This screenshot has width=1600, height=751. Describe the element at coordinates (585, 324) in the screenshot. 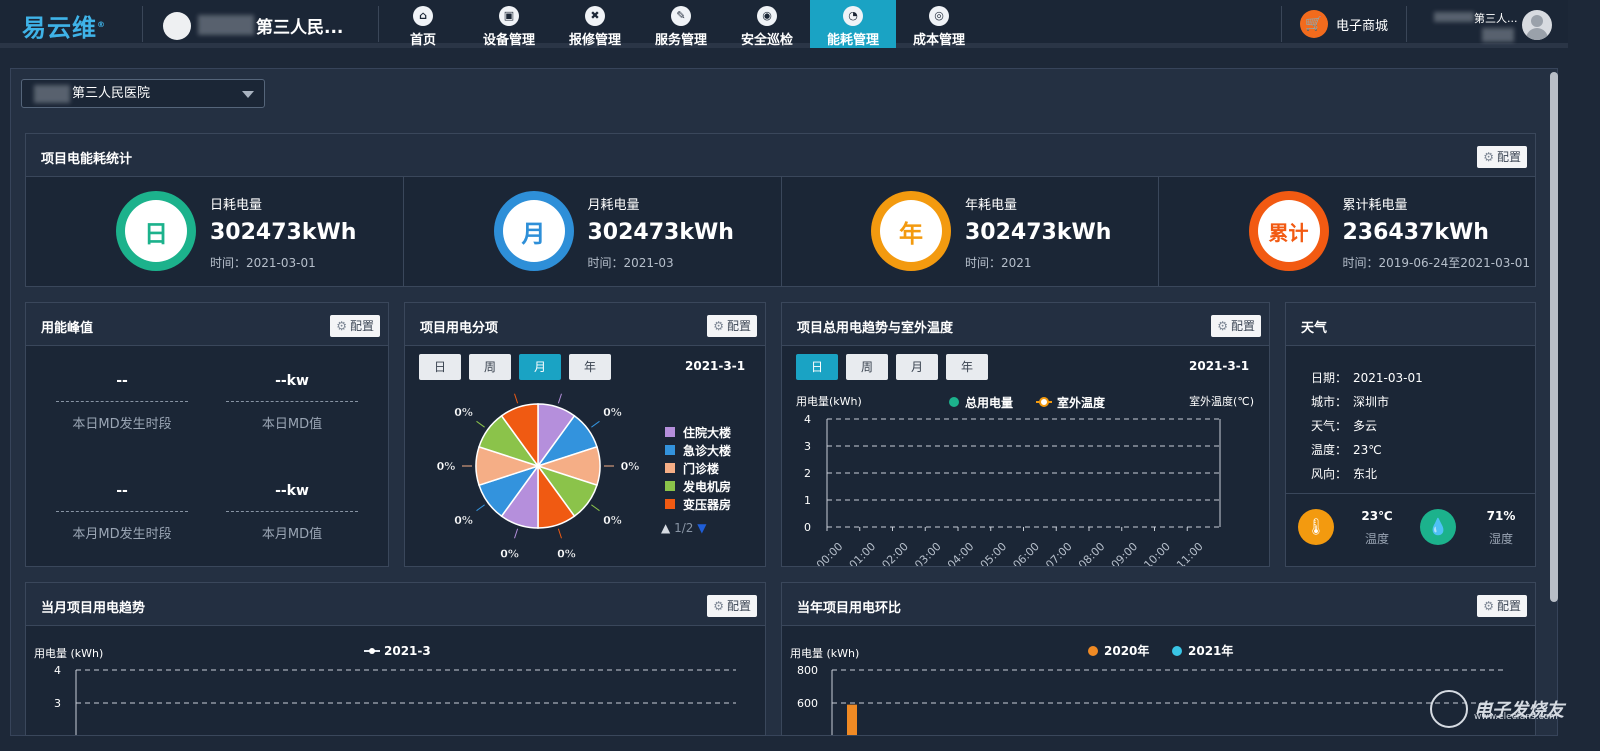

I see `panel-header: 项目用电分项 ⚙ 配置` at that location.